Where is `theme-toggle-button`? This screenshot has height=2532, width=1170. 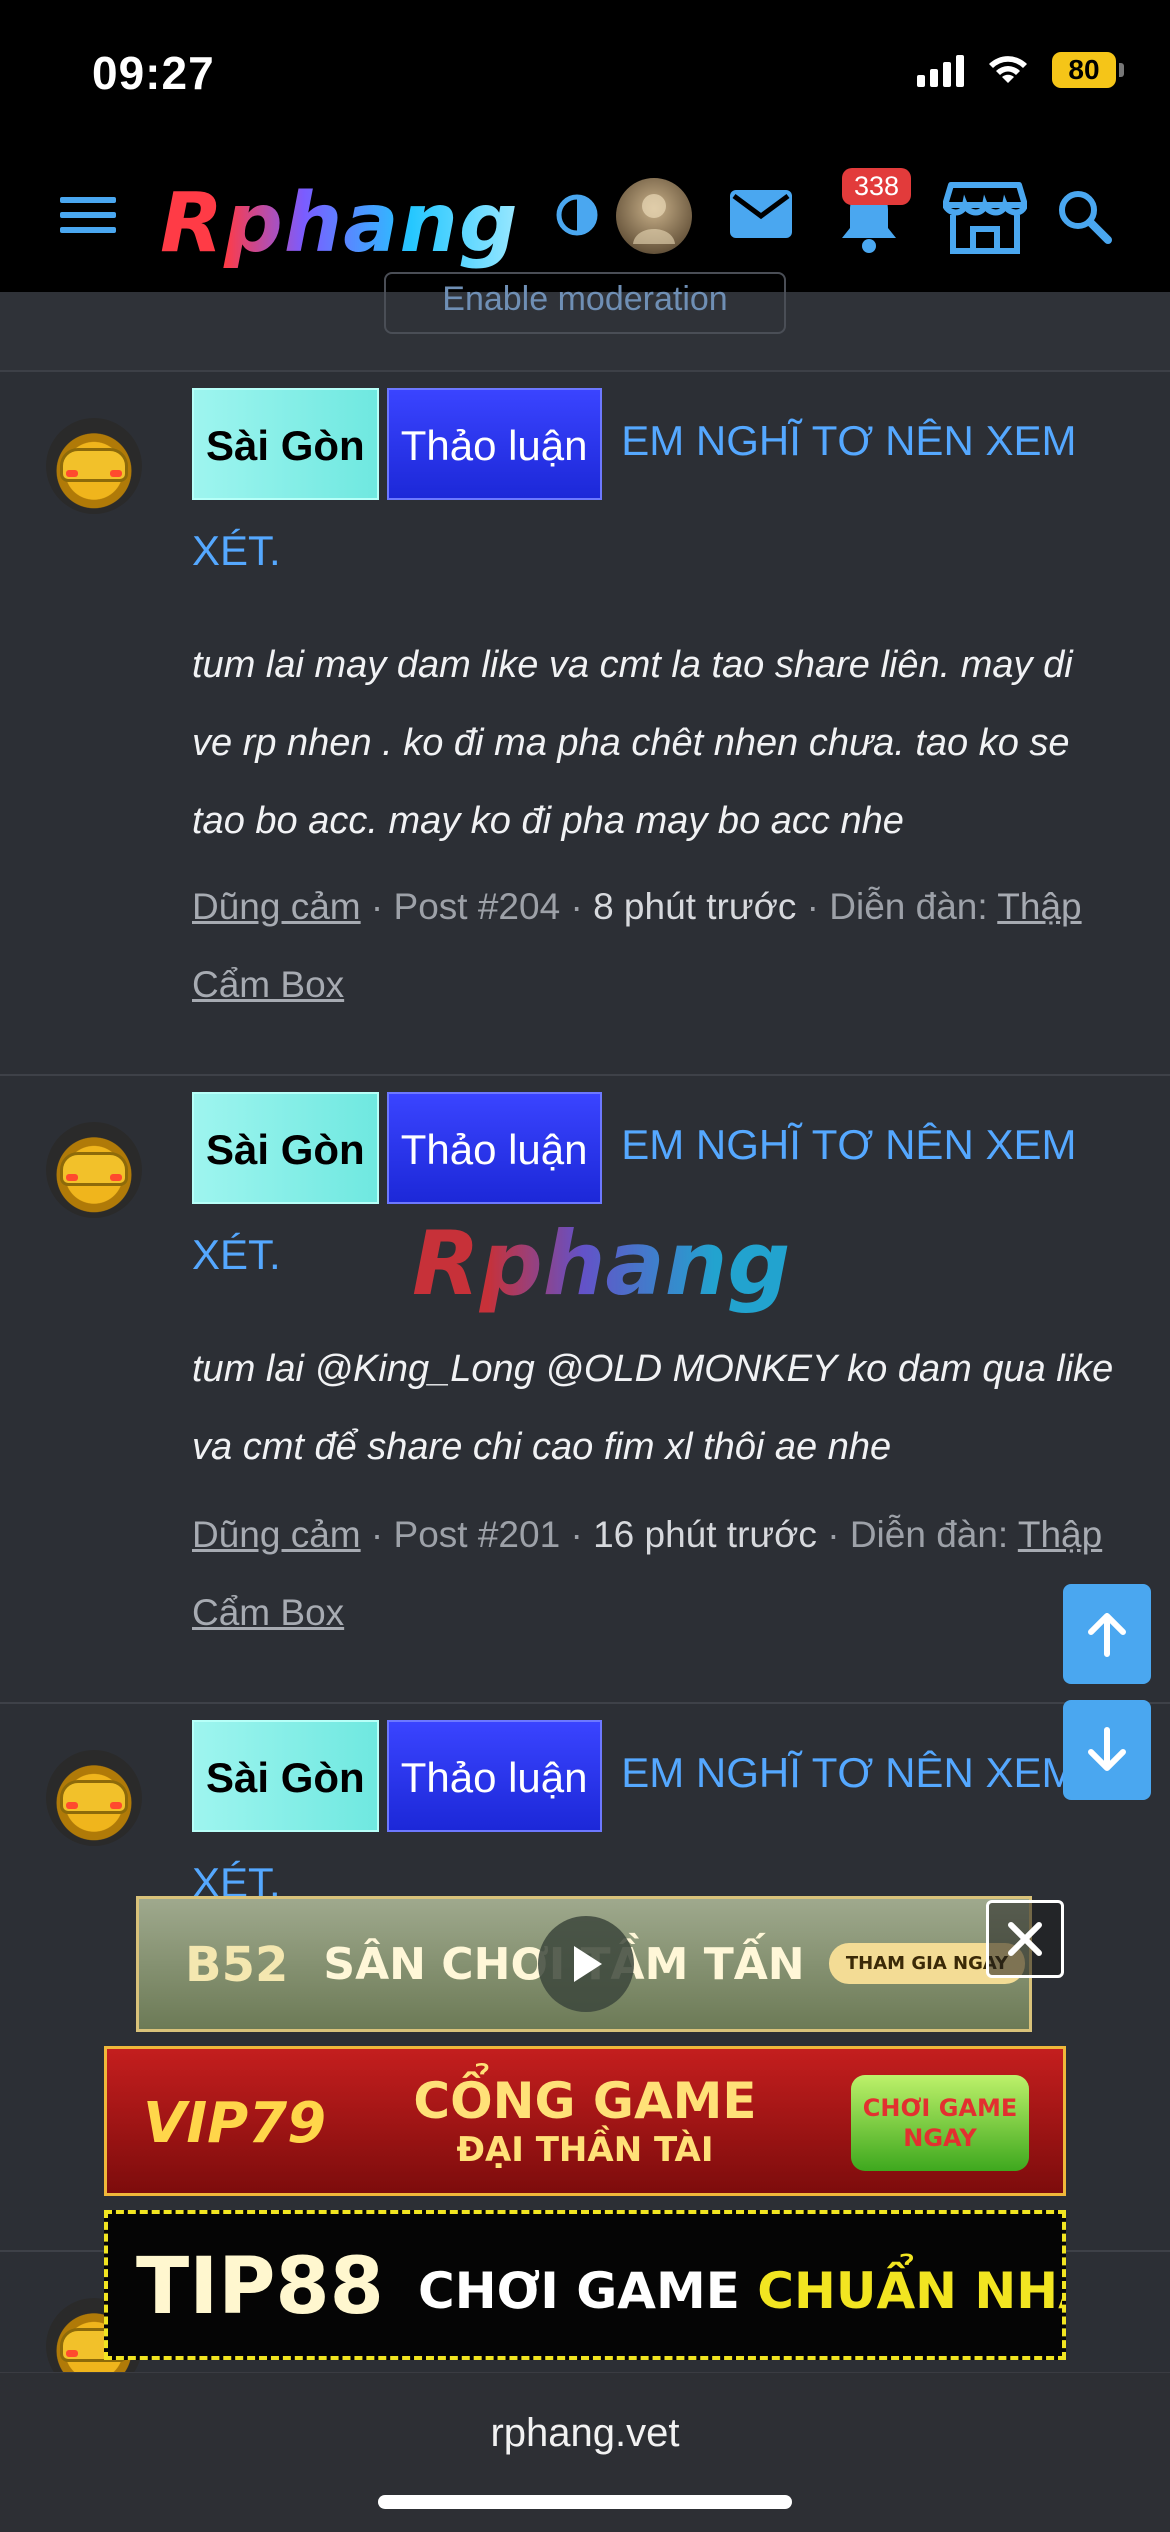
theme-toggle-button is located at coordinates (577, 215).